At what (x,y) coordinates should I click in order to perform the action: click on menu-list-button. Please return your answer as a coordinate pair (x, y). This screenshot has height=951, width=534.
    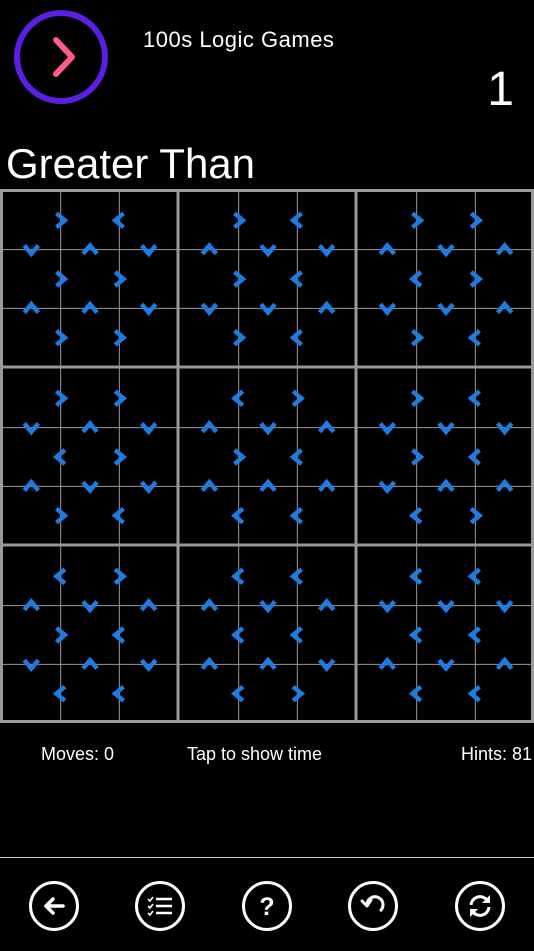
    Looking at the image, I should click on (160, 906).